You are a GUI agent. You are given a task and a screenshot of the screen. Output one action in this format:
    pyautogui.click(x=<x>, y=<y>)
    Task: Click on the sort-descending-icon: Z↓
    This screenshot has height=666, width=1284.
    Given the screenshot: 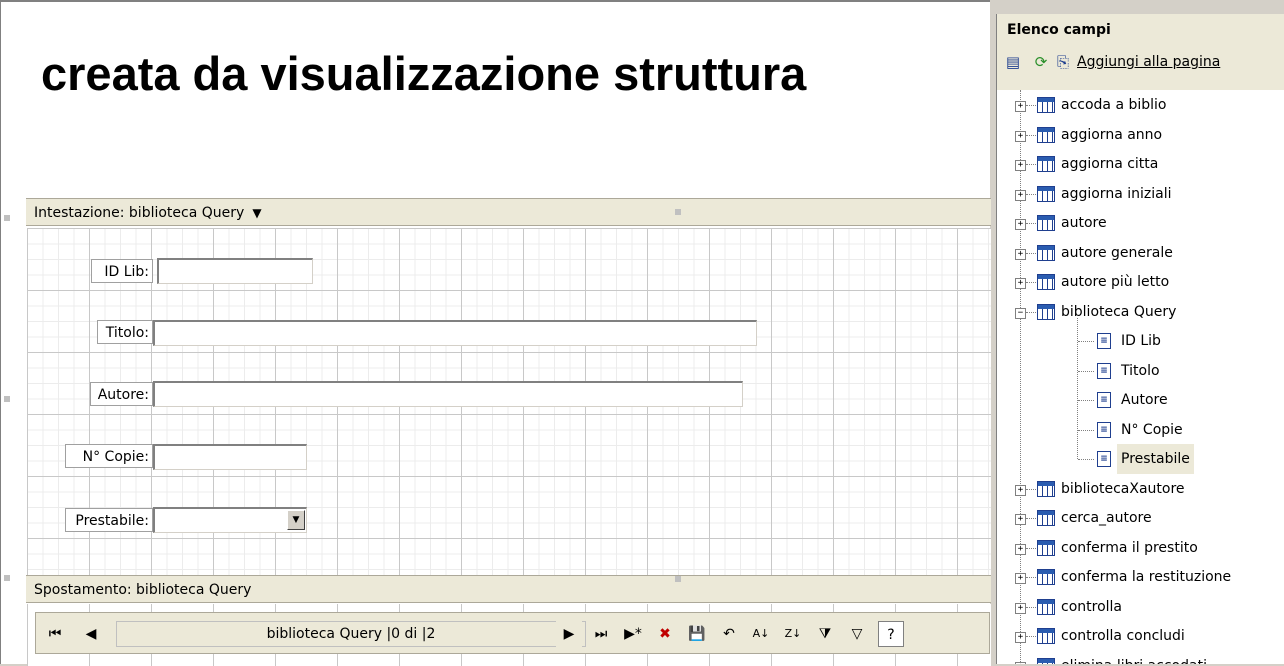 What is the action you would take?
    pyautogui.click(x=793, y=634)
    